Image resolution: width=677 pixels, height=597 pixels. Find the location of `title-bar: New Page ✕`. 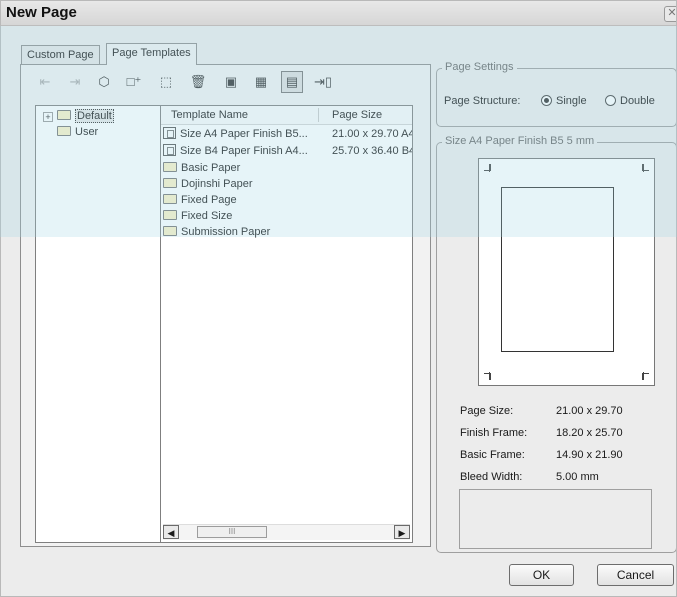

title-bar: New Page ✕ is located at coordinates (338, 13).